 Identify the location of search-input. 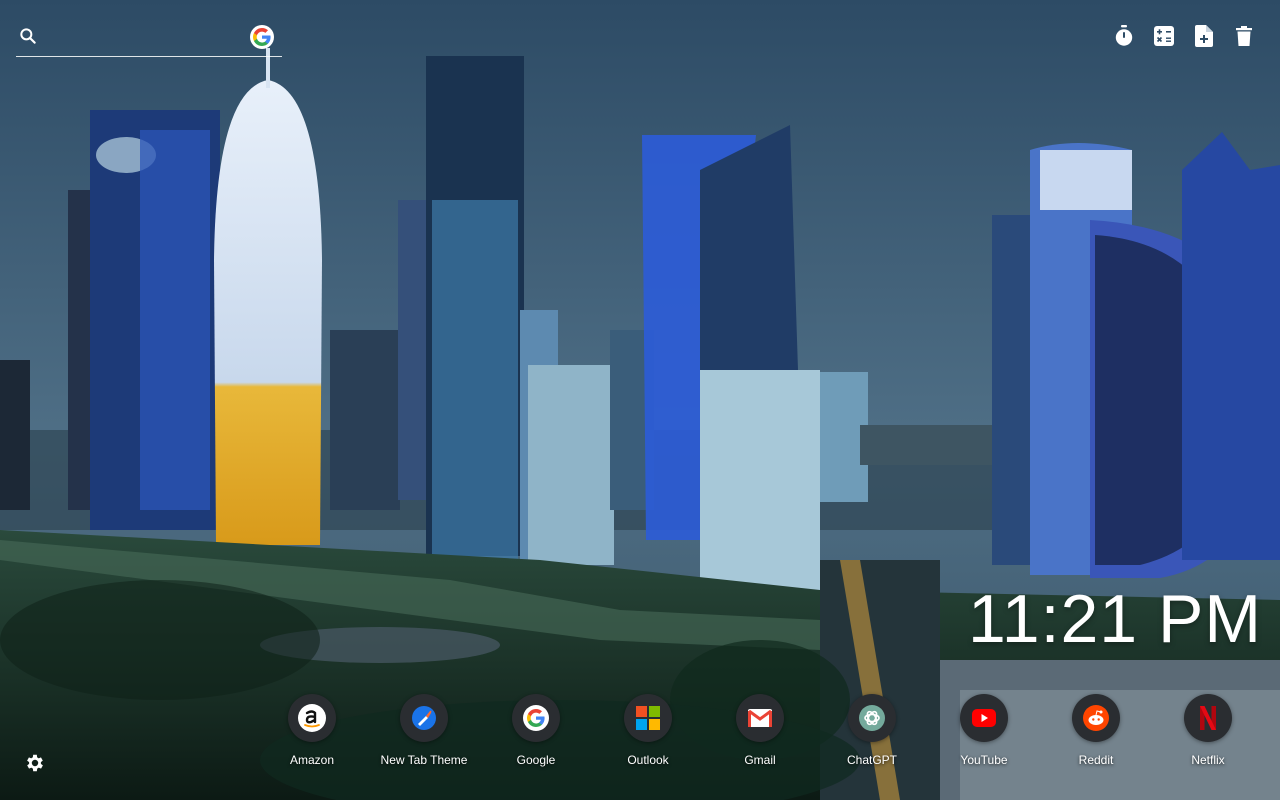
(147, 37).